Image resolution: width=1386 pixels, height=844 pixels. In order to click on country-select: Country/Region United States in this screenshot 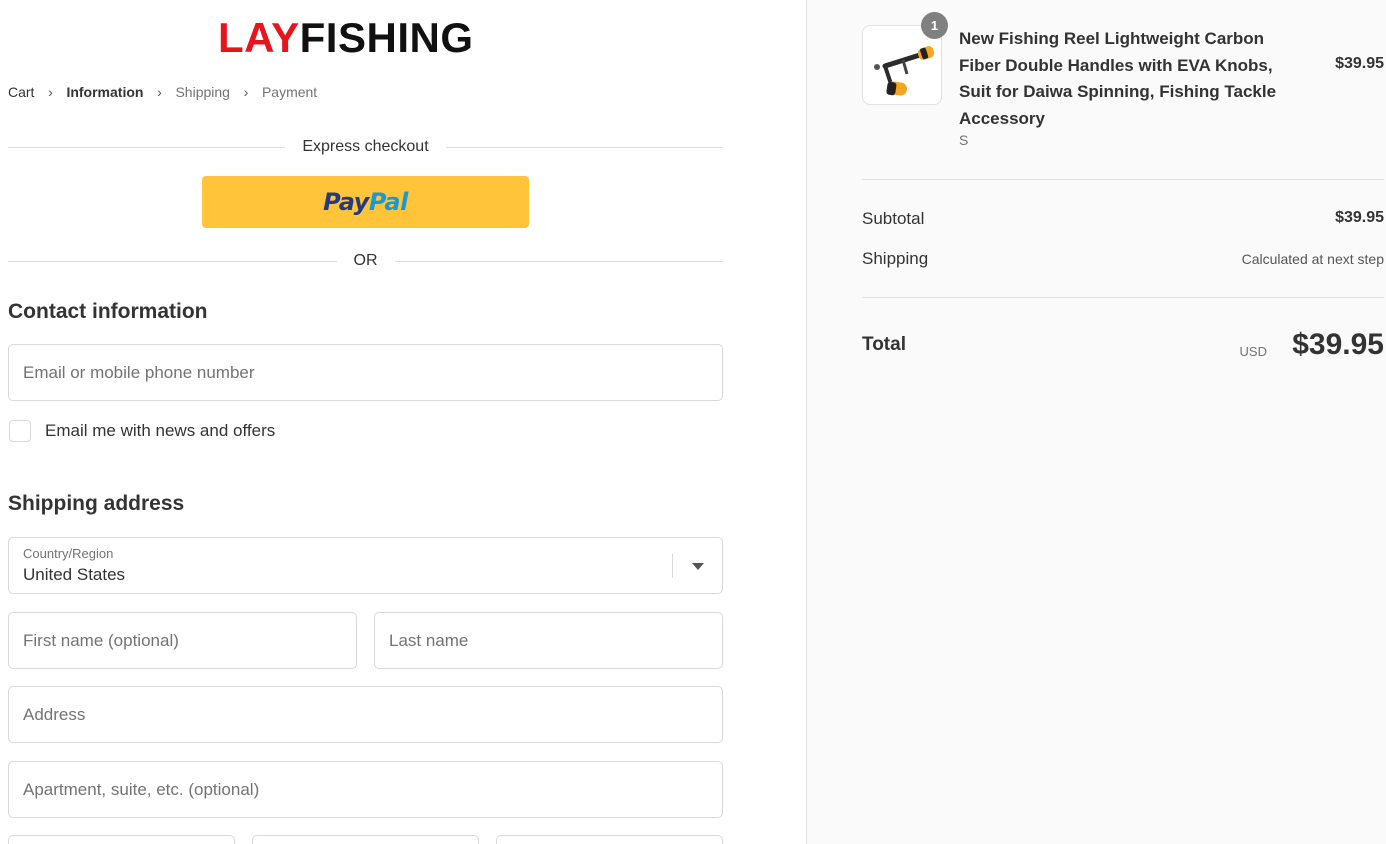, I will do `click(365, 565)`.